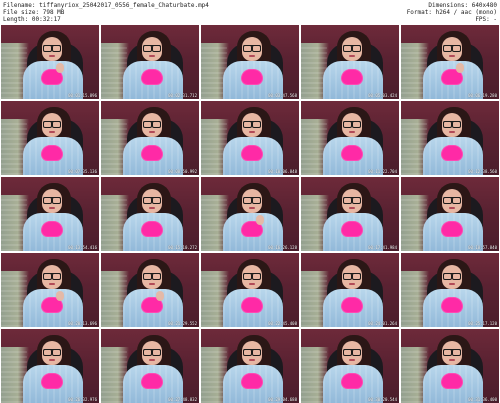  Describe the element at coordinates (350, 138) in the screenshot. I see `thumbnail: 00:11:22.704` at that location.